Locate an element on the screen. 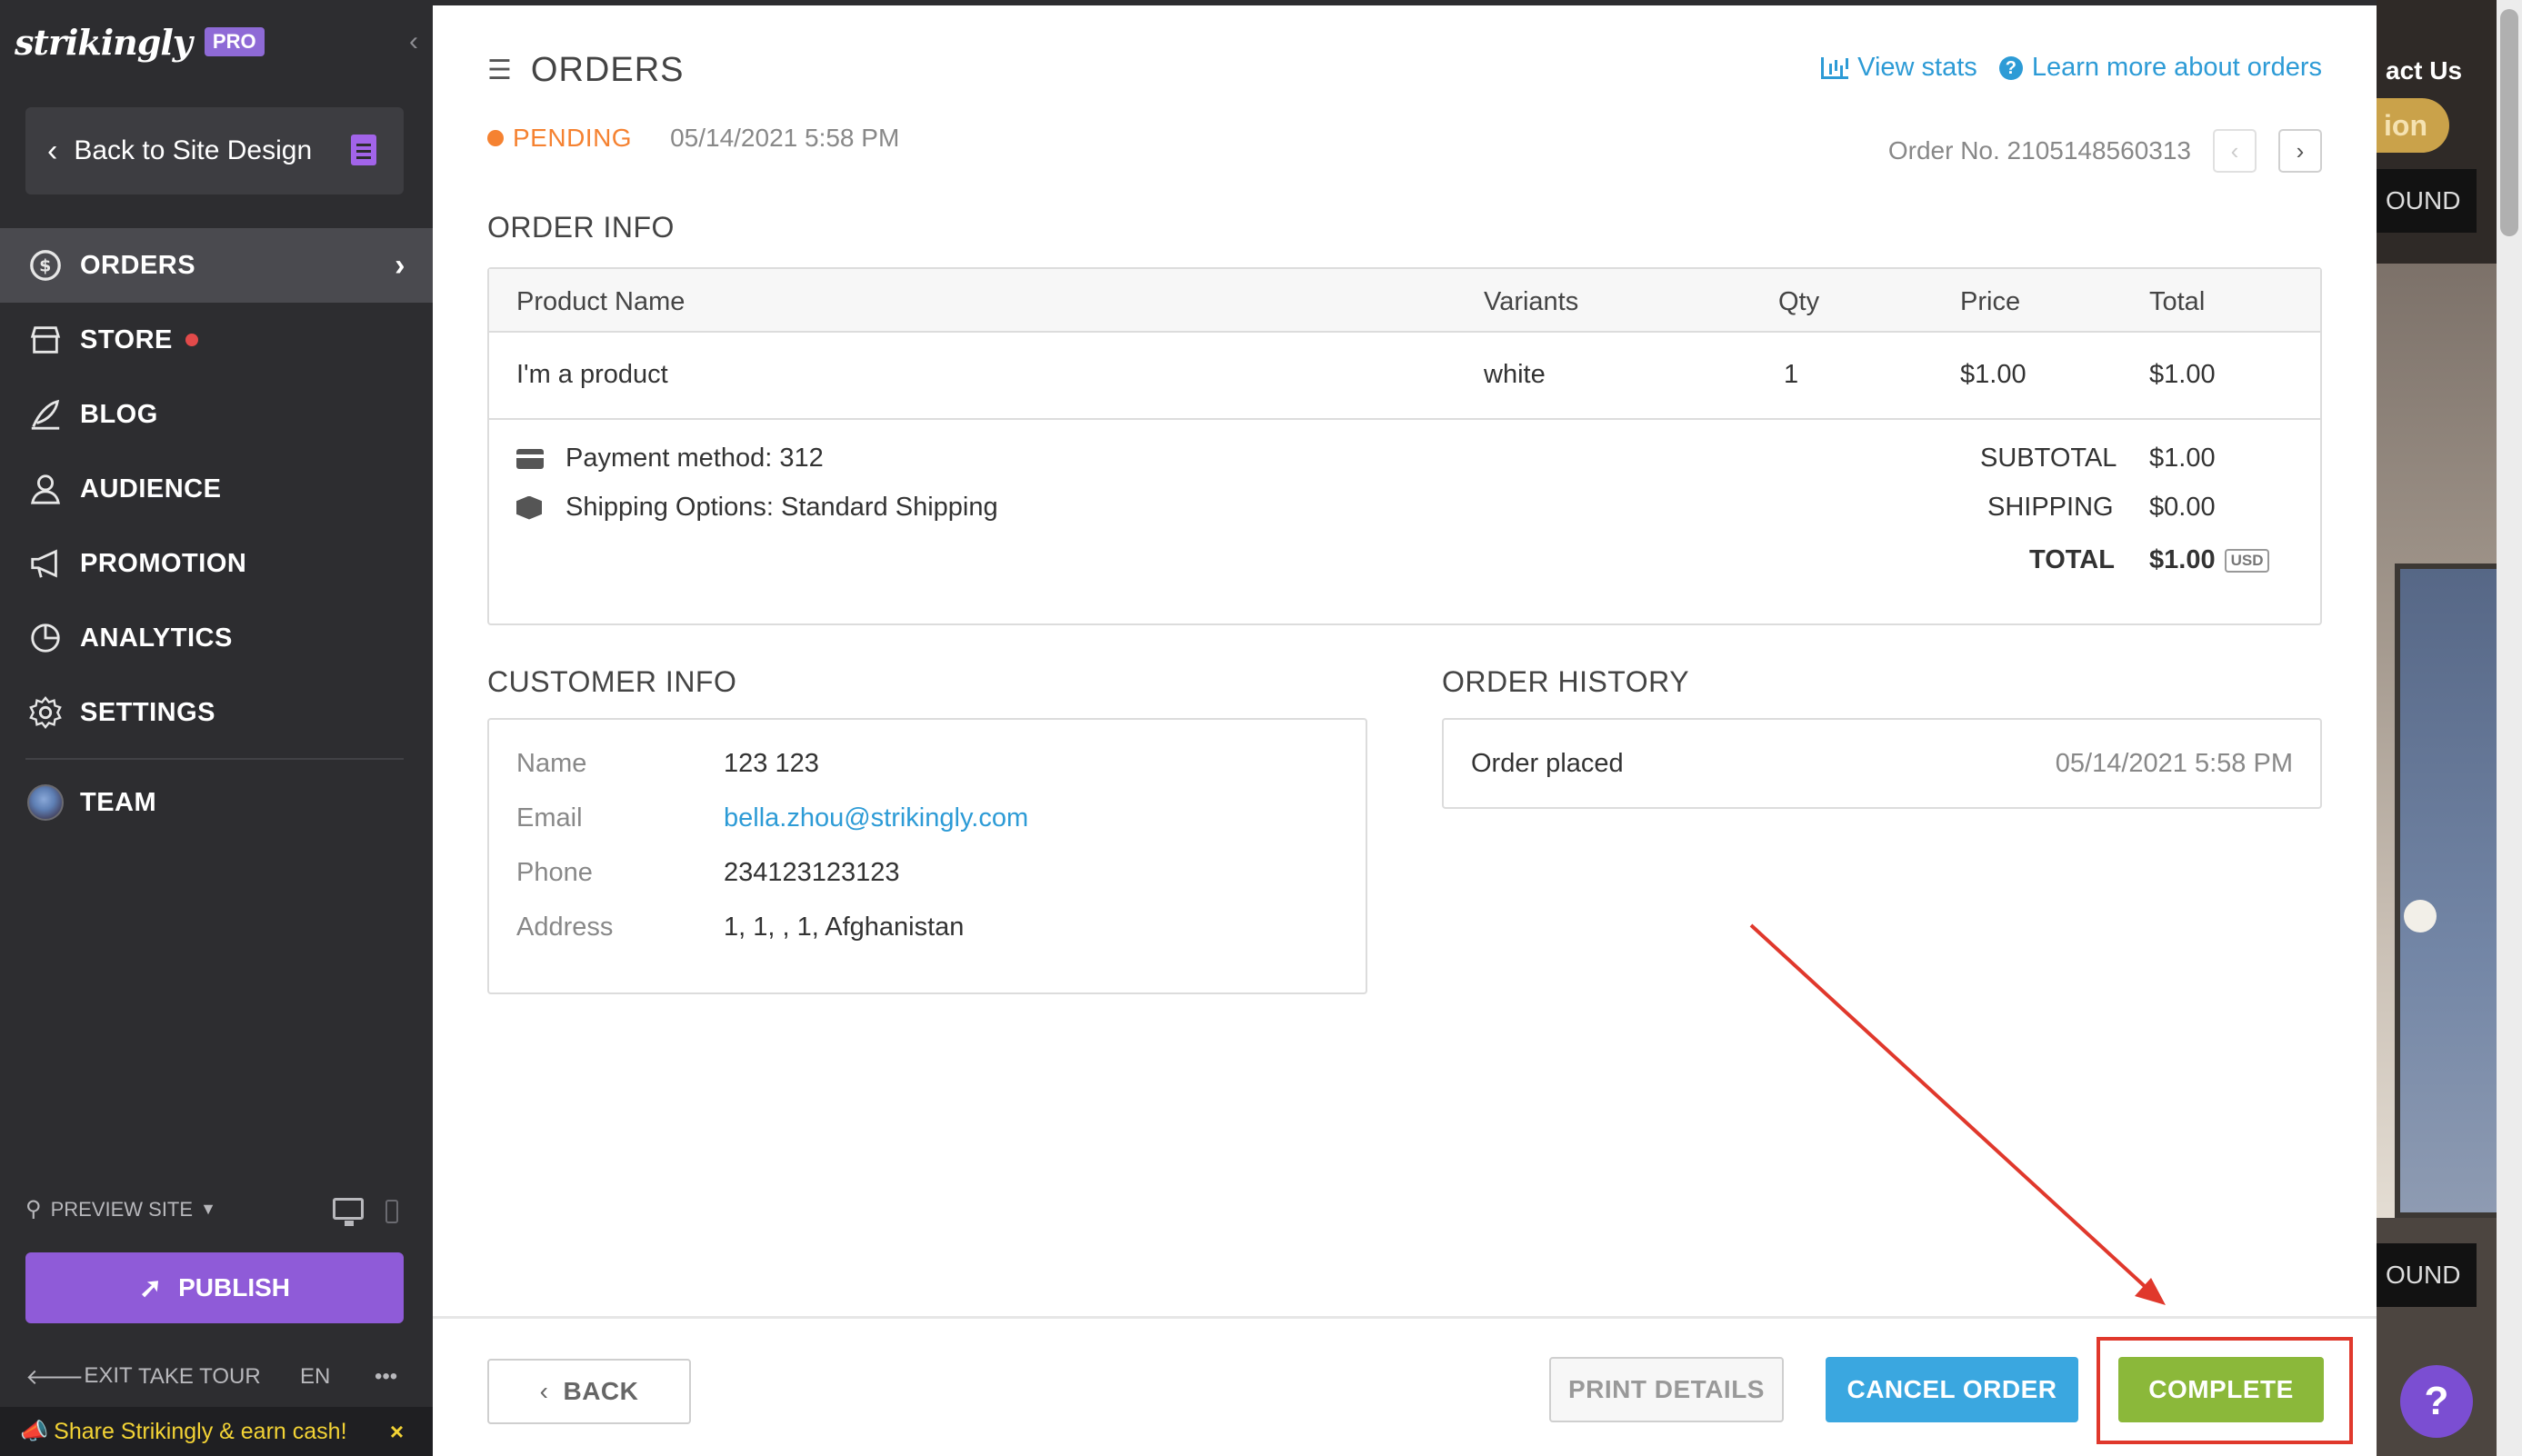 This screenshot has height=1456, width=2522. exit-button: 🡐 EXIT is located at coordinates (79, 1377).